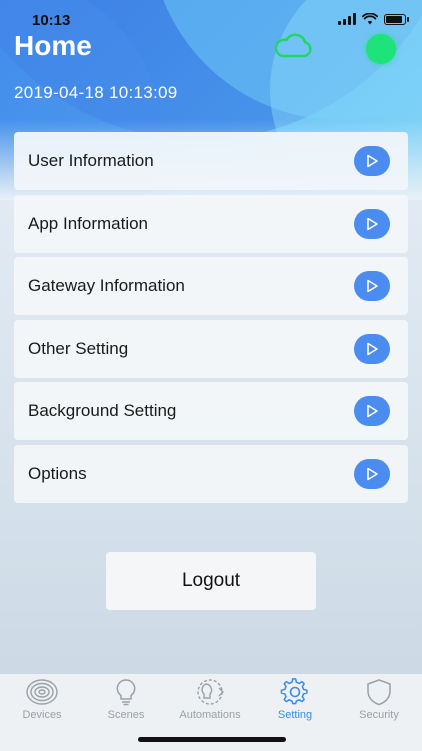 This screenshot has width=422, height=751. Describe the element at coordinates (381, 49) in the screenshot. I see `online-status-indicator` at that location.